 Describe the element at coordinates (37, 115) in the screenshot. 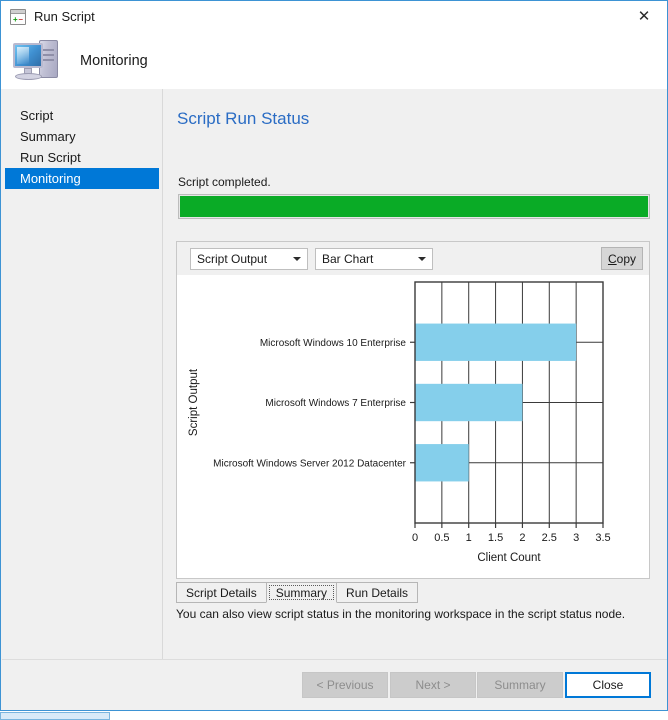

I see `sidebar-item-label: Script` at that location.